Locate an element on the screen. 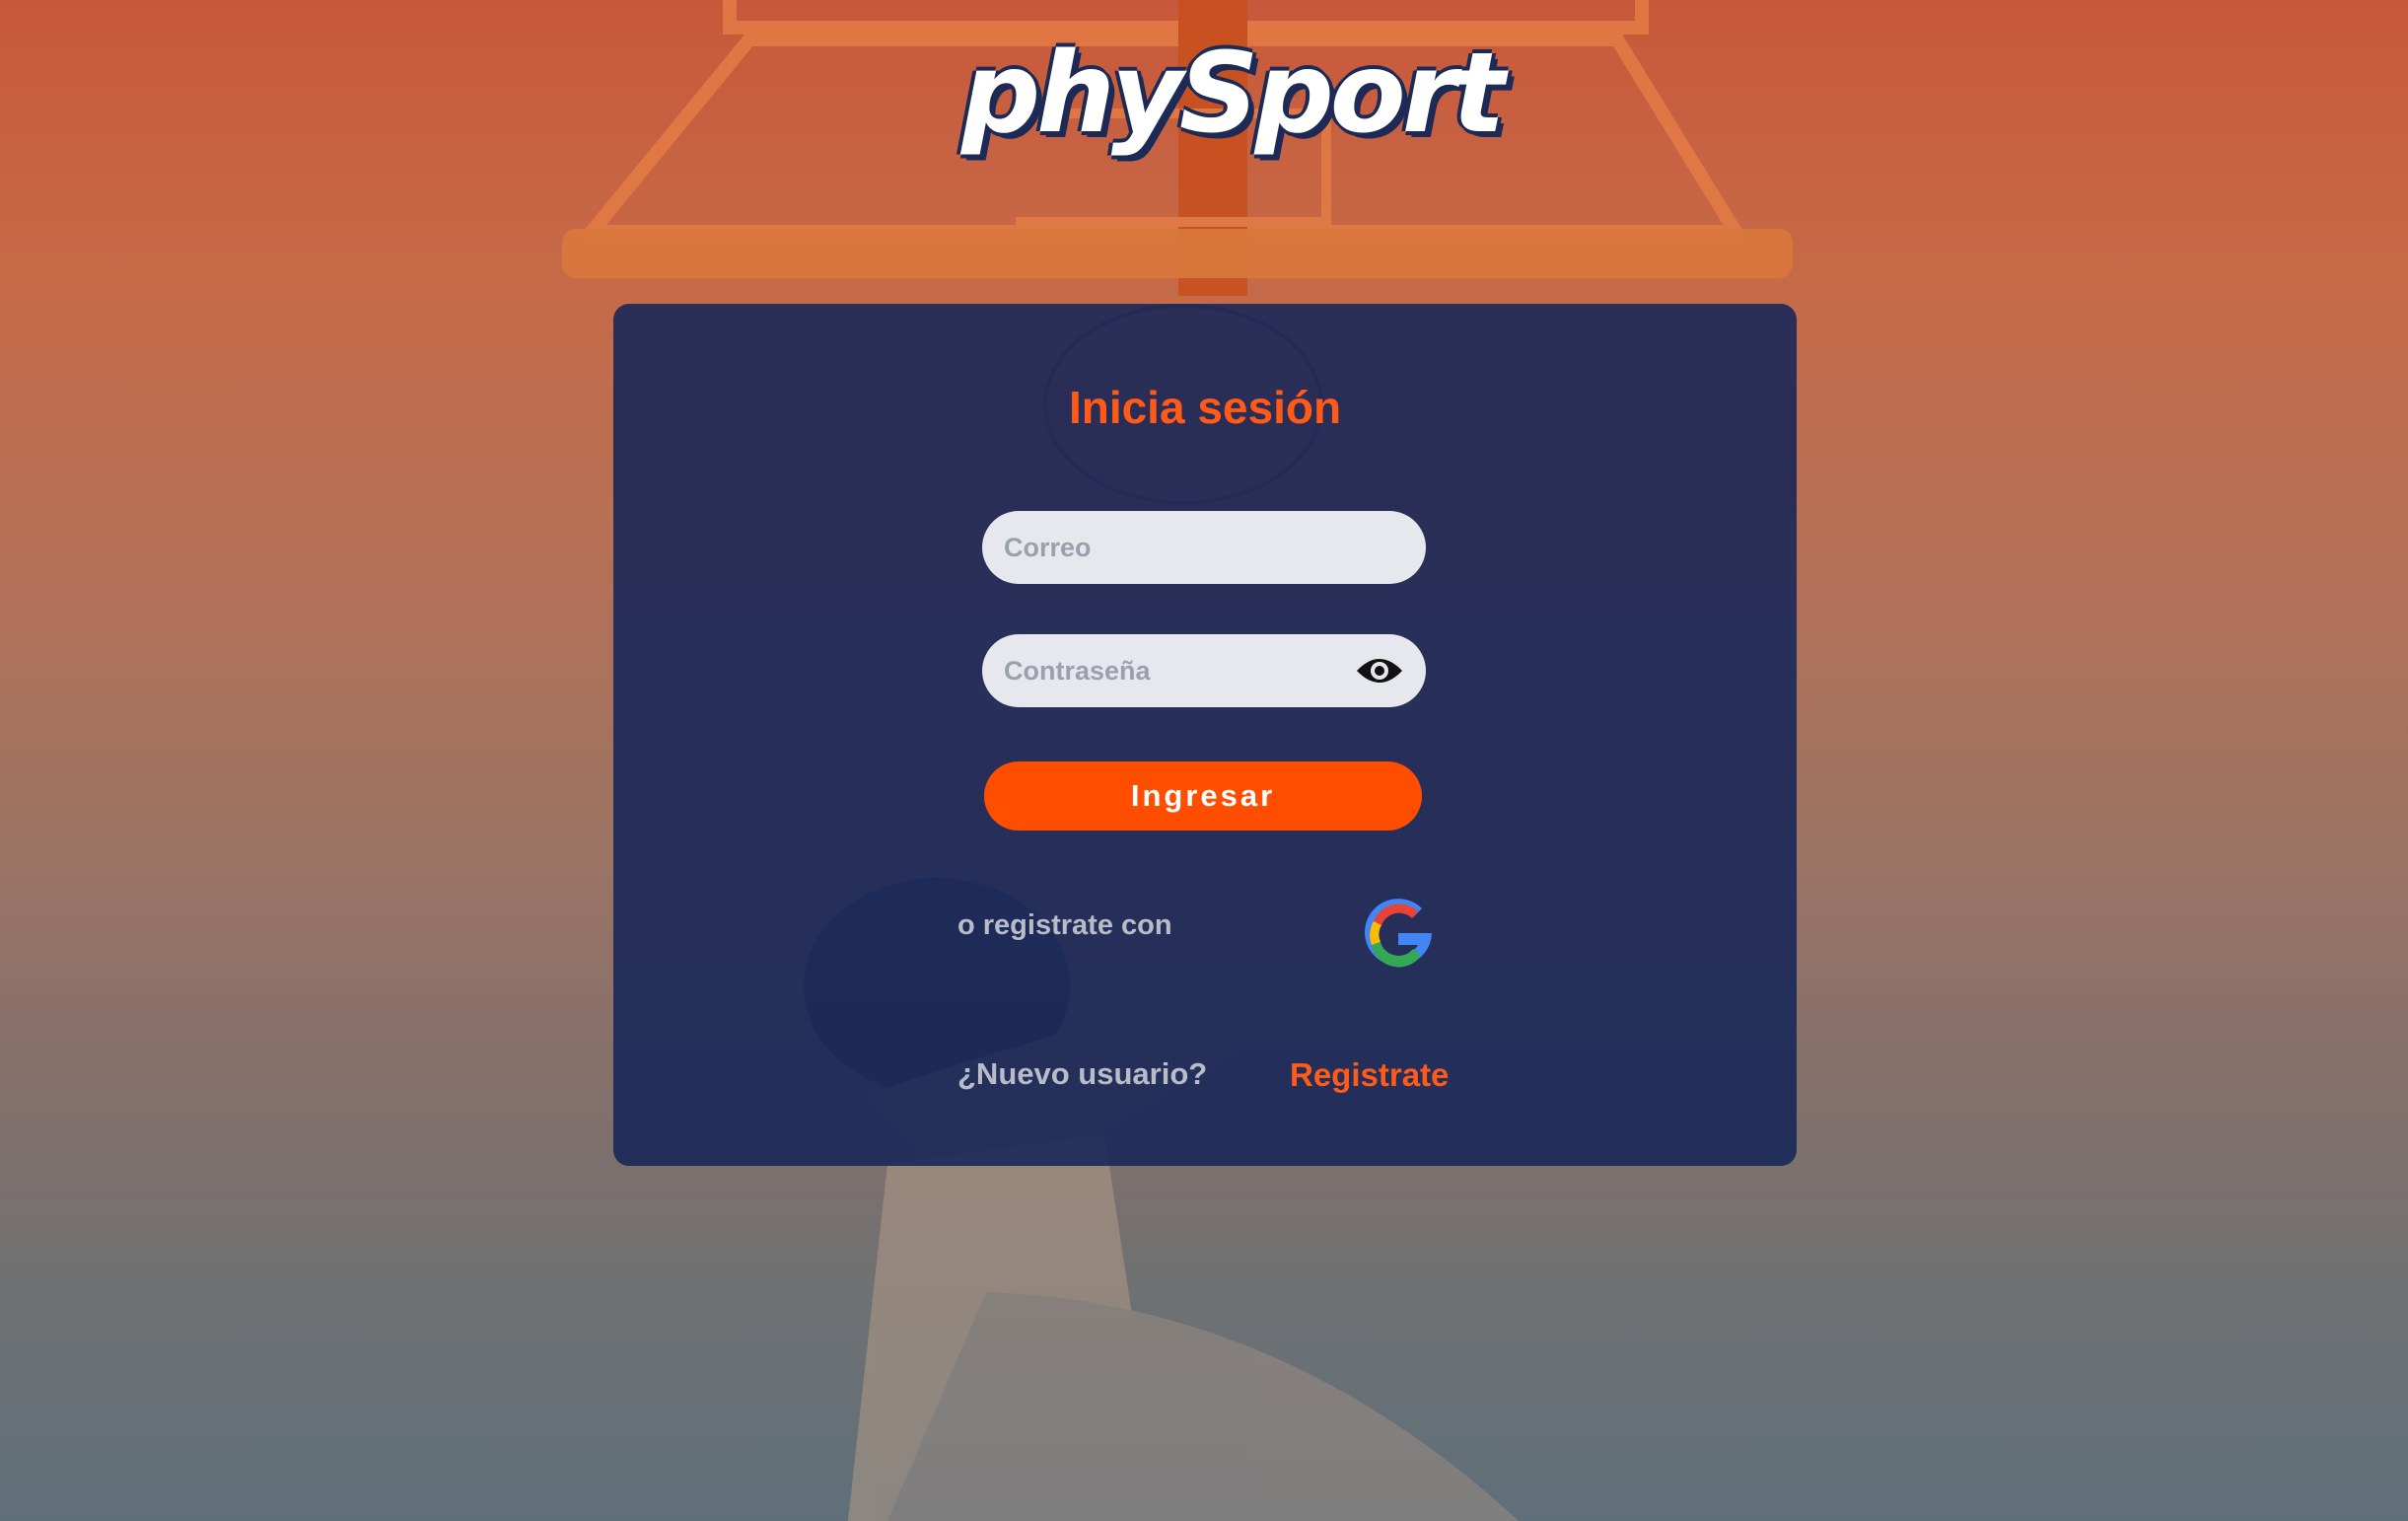  eye-icon is located at coordinates (1379, 671).